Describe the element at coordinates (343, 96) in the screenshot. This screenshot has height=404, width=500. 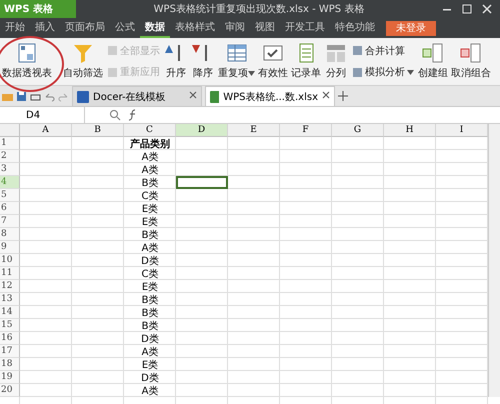
I see `plus-icon` at that location.